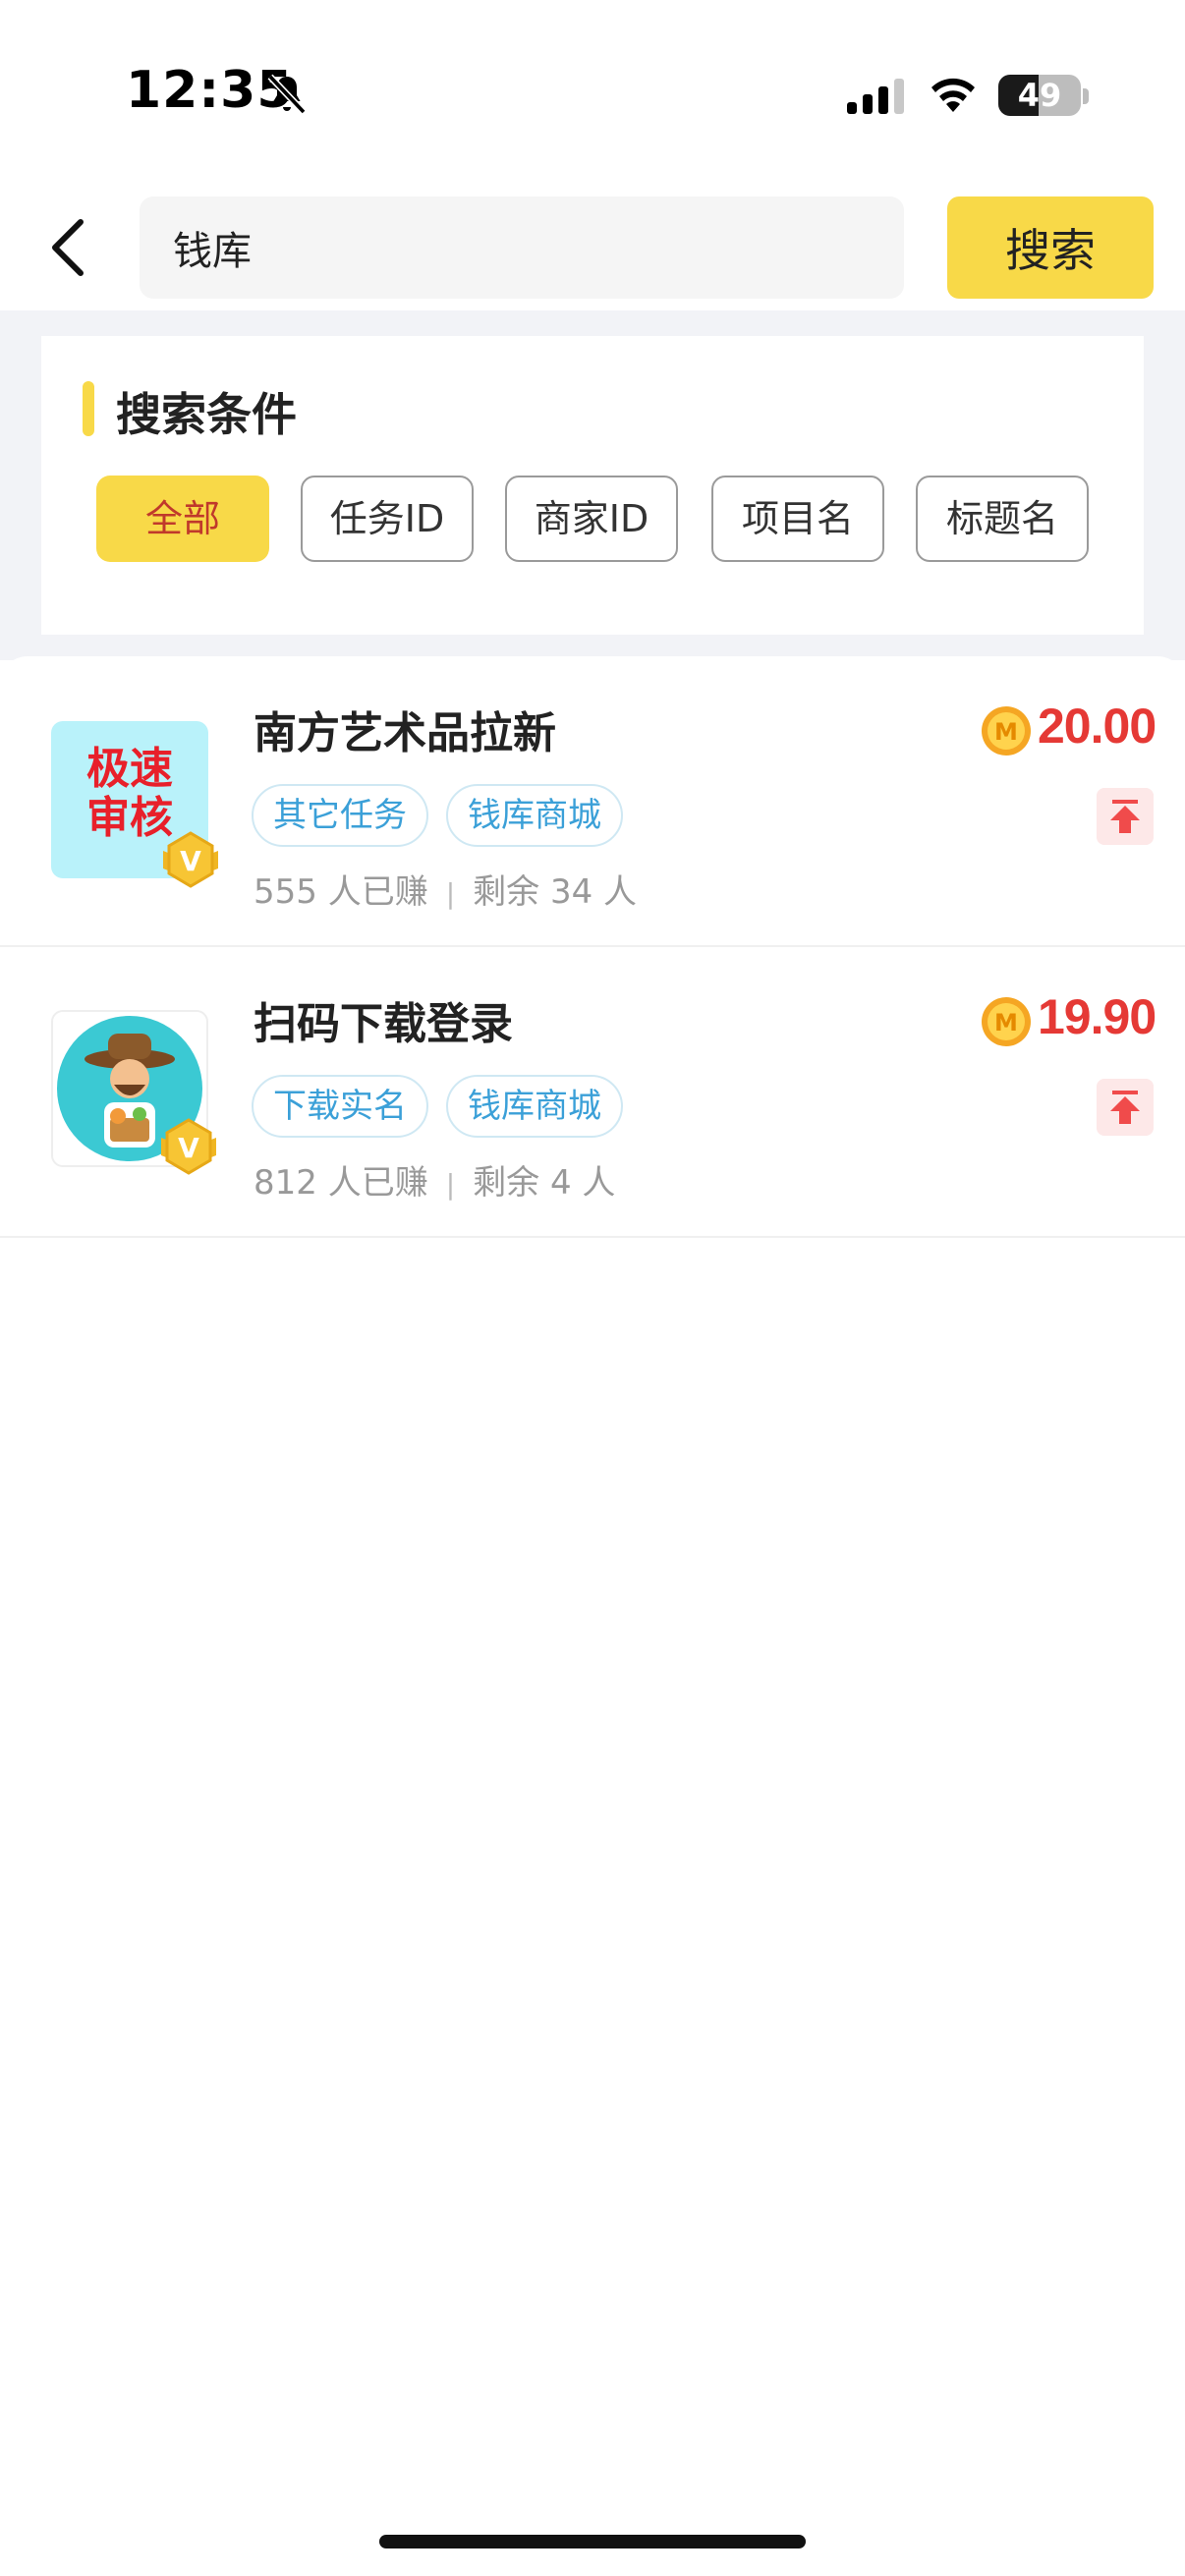 This screenshot has height=2576, width=1185. I want to click on task-tag: 其它任务, so click(340, 815).